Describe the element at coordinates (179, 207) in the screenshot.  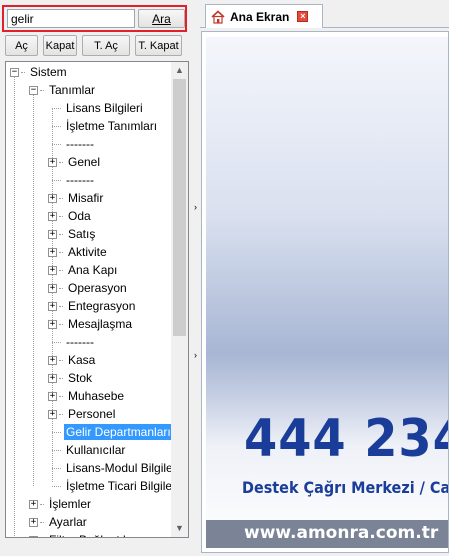
I see `scroll-thumb` at that location.